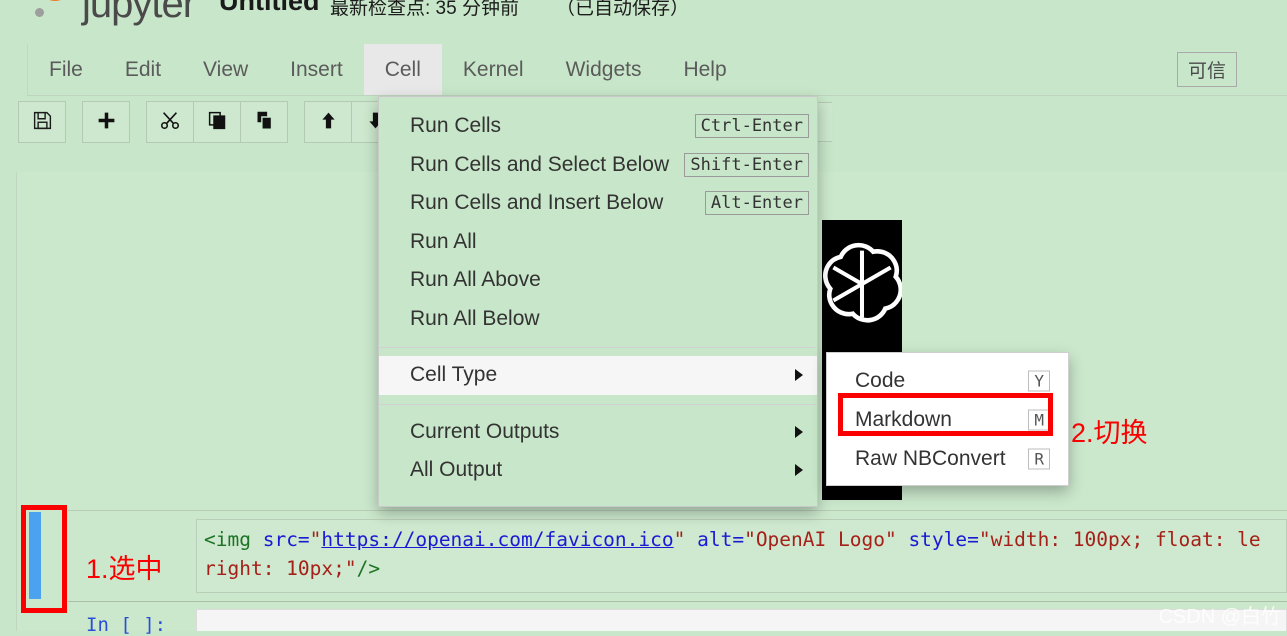 Image resolution: width=1287 pixels, height=636 pixels. What do you see at coordinates (292, 568) in the screenshot?
I see `code-line-2: right: 10px;"/>` at bounding box center [292, 568].